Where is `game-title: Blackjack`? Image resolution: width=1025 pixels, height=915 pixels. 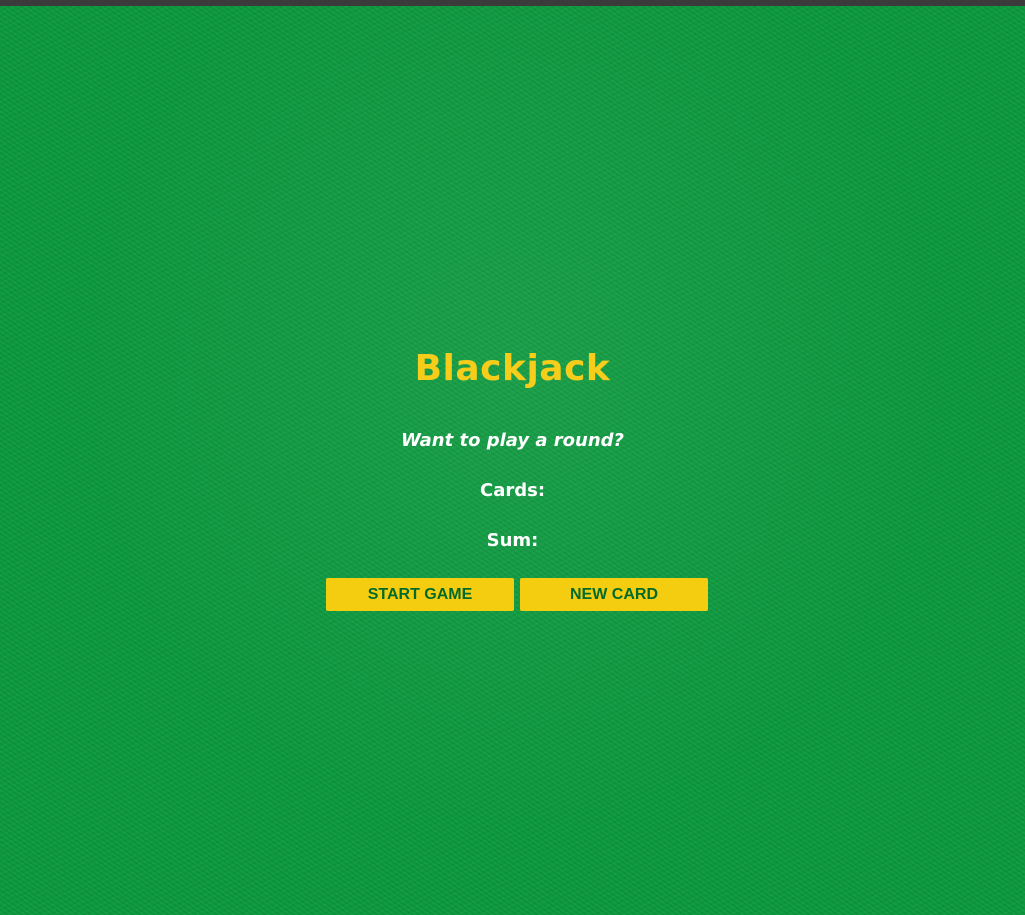 game-title: Blackjack is located at coordinates (512, 368).